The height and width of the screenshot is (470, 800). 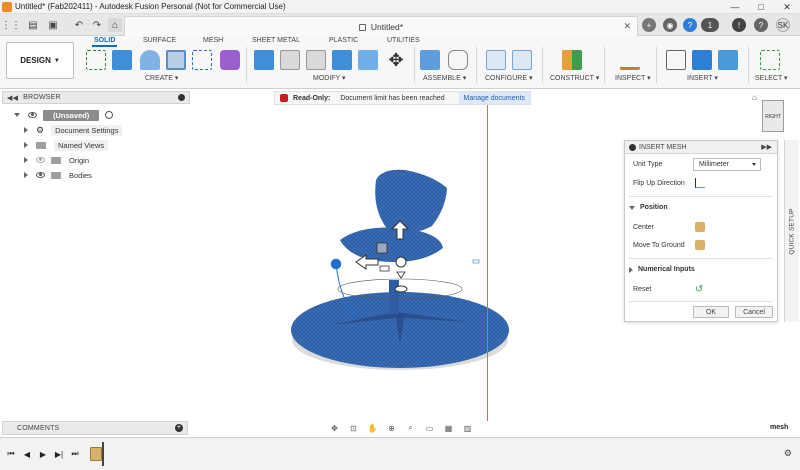 What do you see at coordinates (676, 60) in the screenshot?
I see `insert-derive-icon` at bounding box center [676, 60].